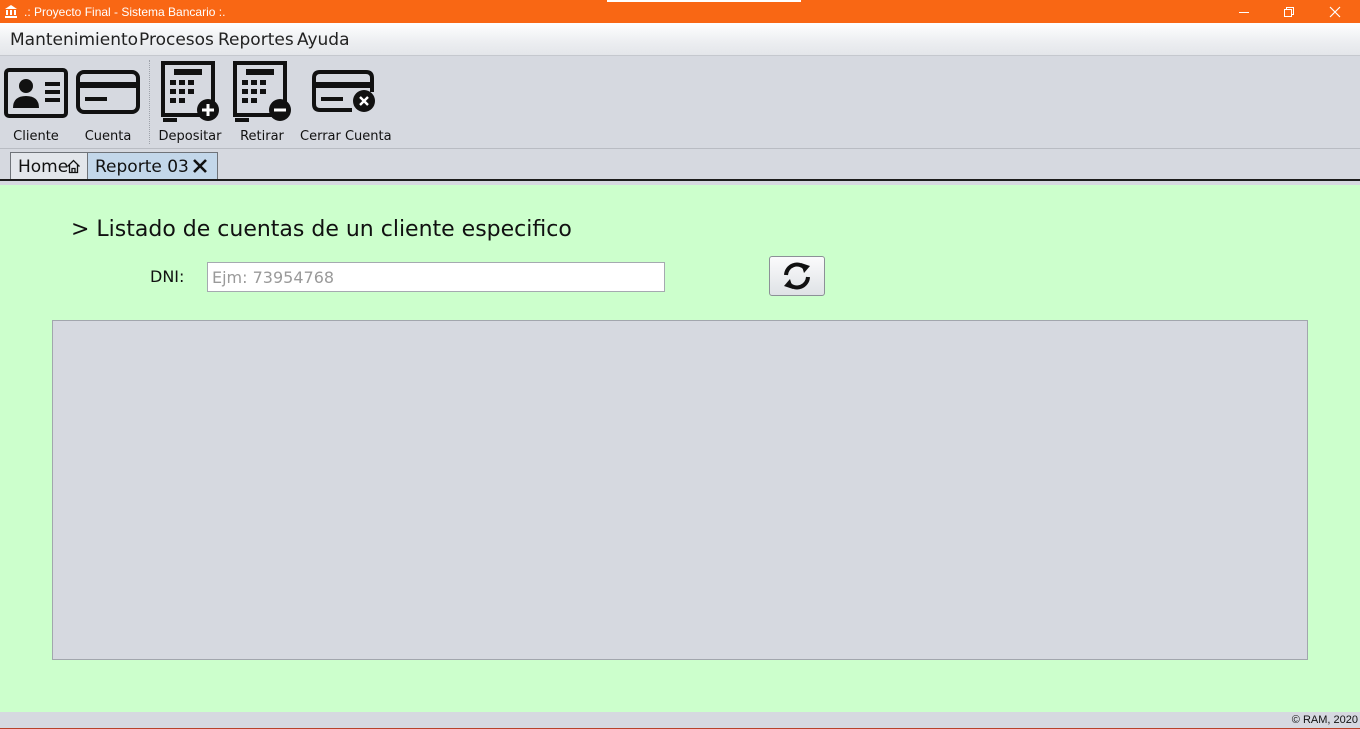 The image size is (1360, 729). What do you see at coordinates (36, 93) in the screenshot?
I see `id-card-icon` at bounding box center [36, 93].